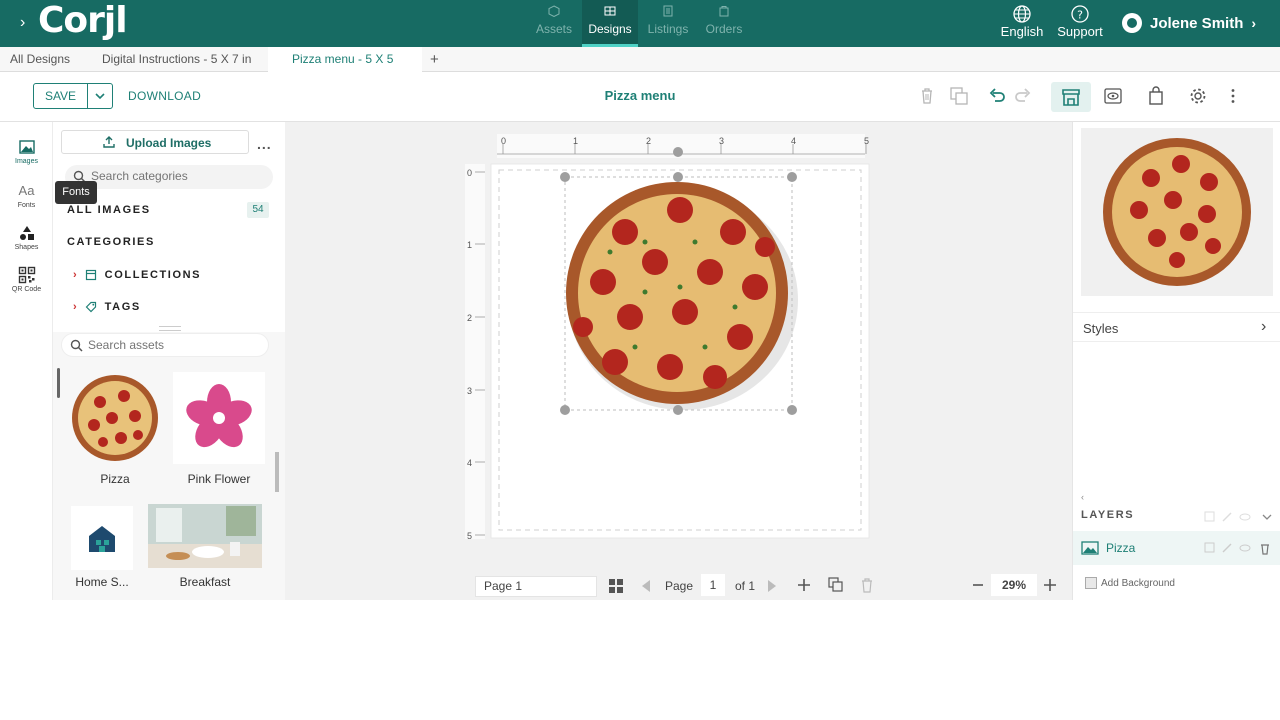 The width and height of the screenshot is (1280, 720). Describe the element at coordinates (90, 307) in the screenshot. I see `tag-icon` at that location.